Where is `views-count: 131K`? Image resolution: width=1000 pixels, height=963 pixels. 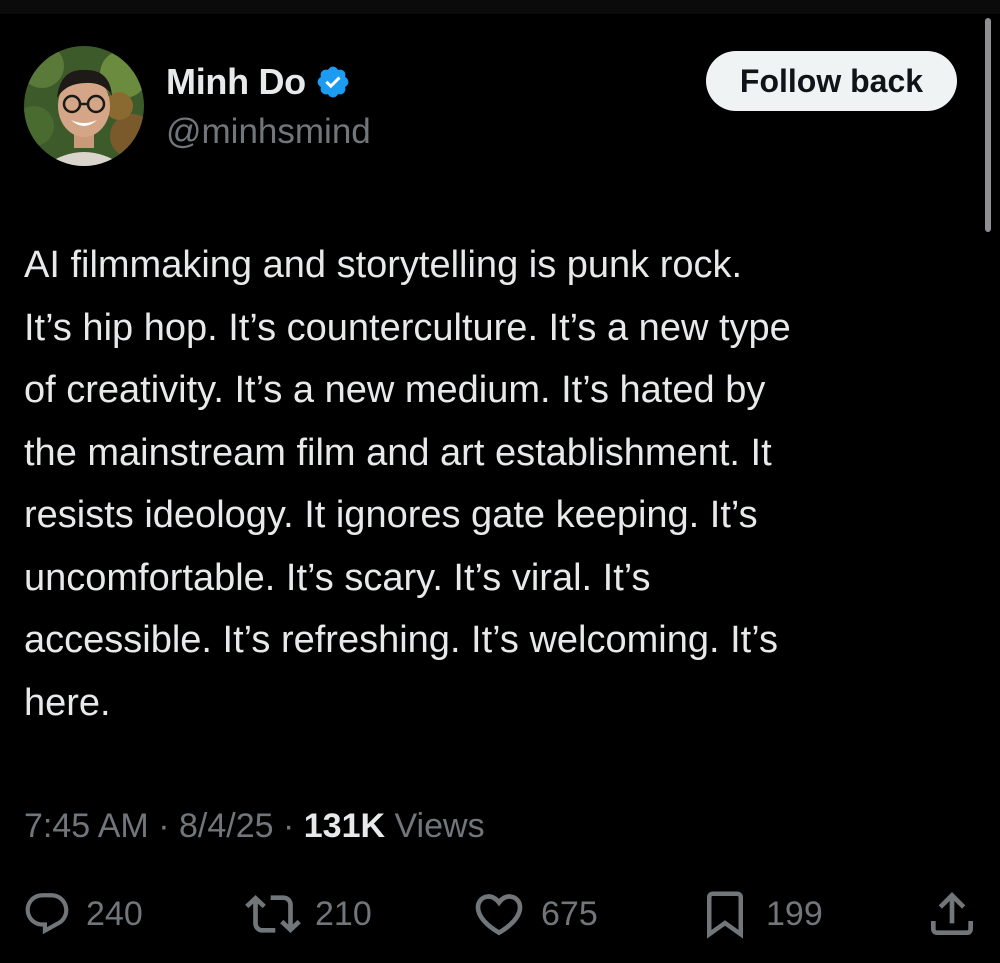 views-count: 131K is located at coordinates (344, 826).